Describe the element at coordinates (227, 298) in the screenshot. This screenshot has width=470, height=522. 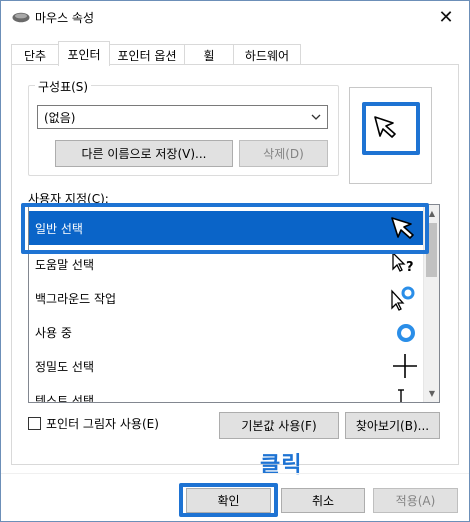
I see `list-item: 백그라운드 작업` at that location.